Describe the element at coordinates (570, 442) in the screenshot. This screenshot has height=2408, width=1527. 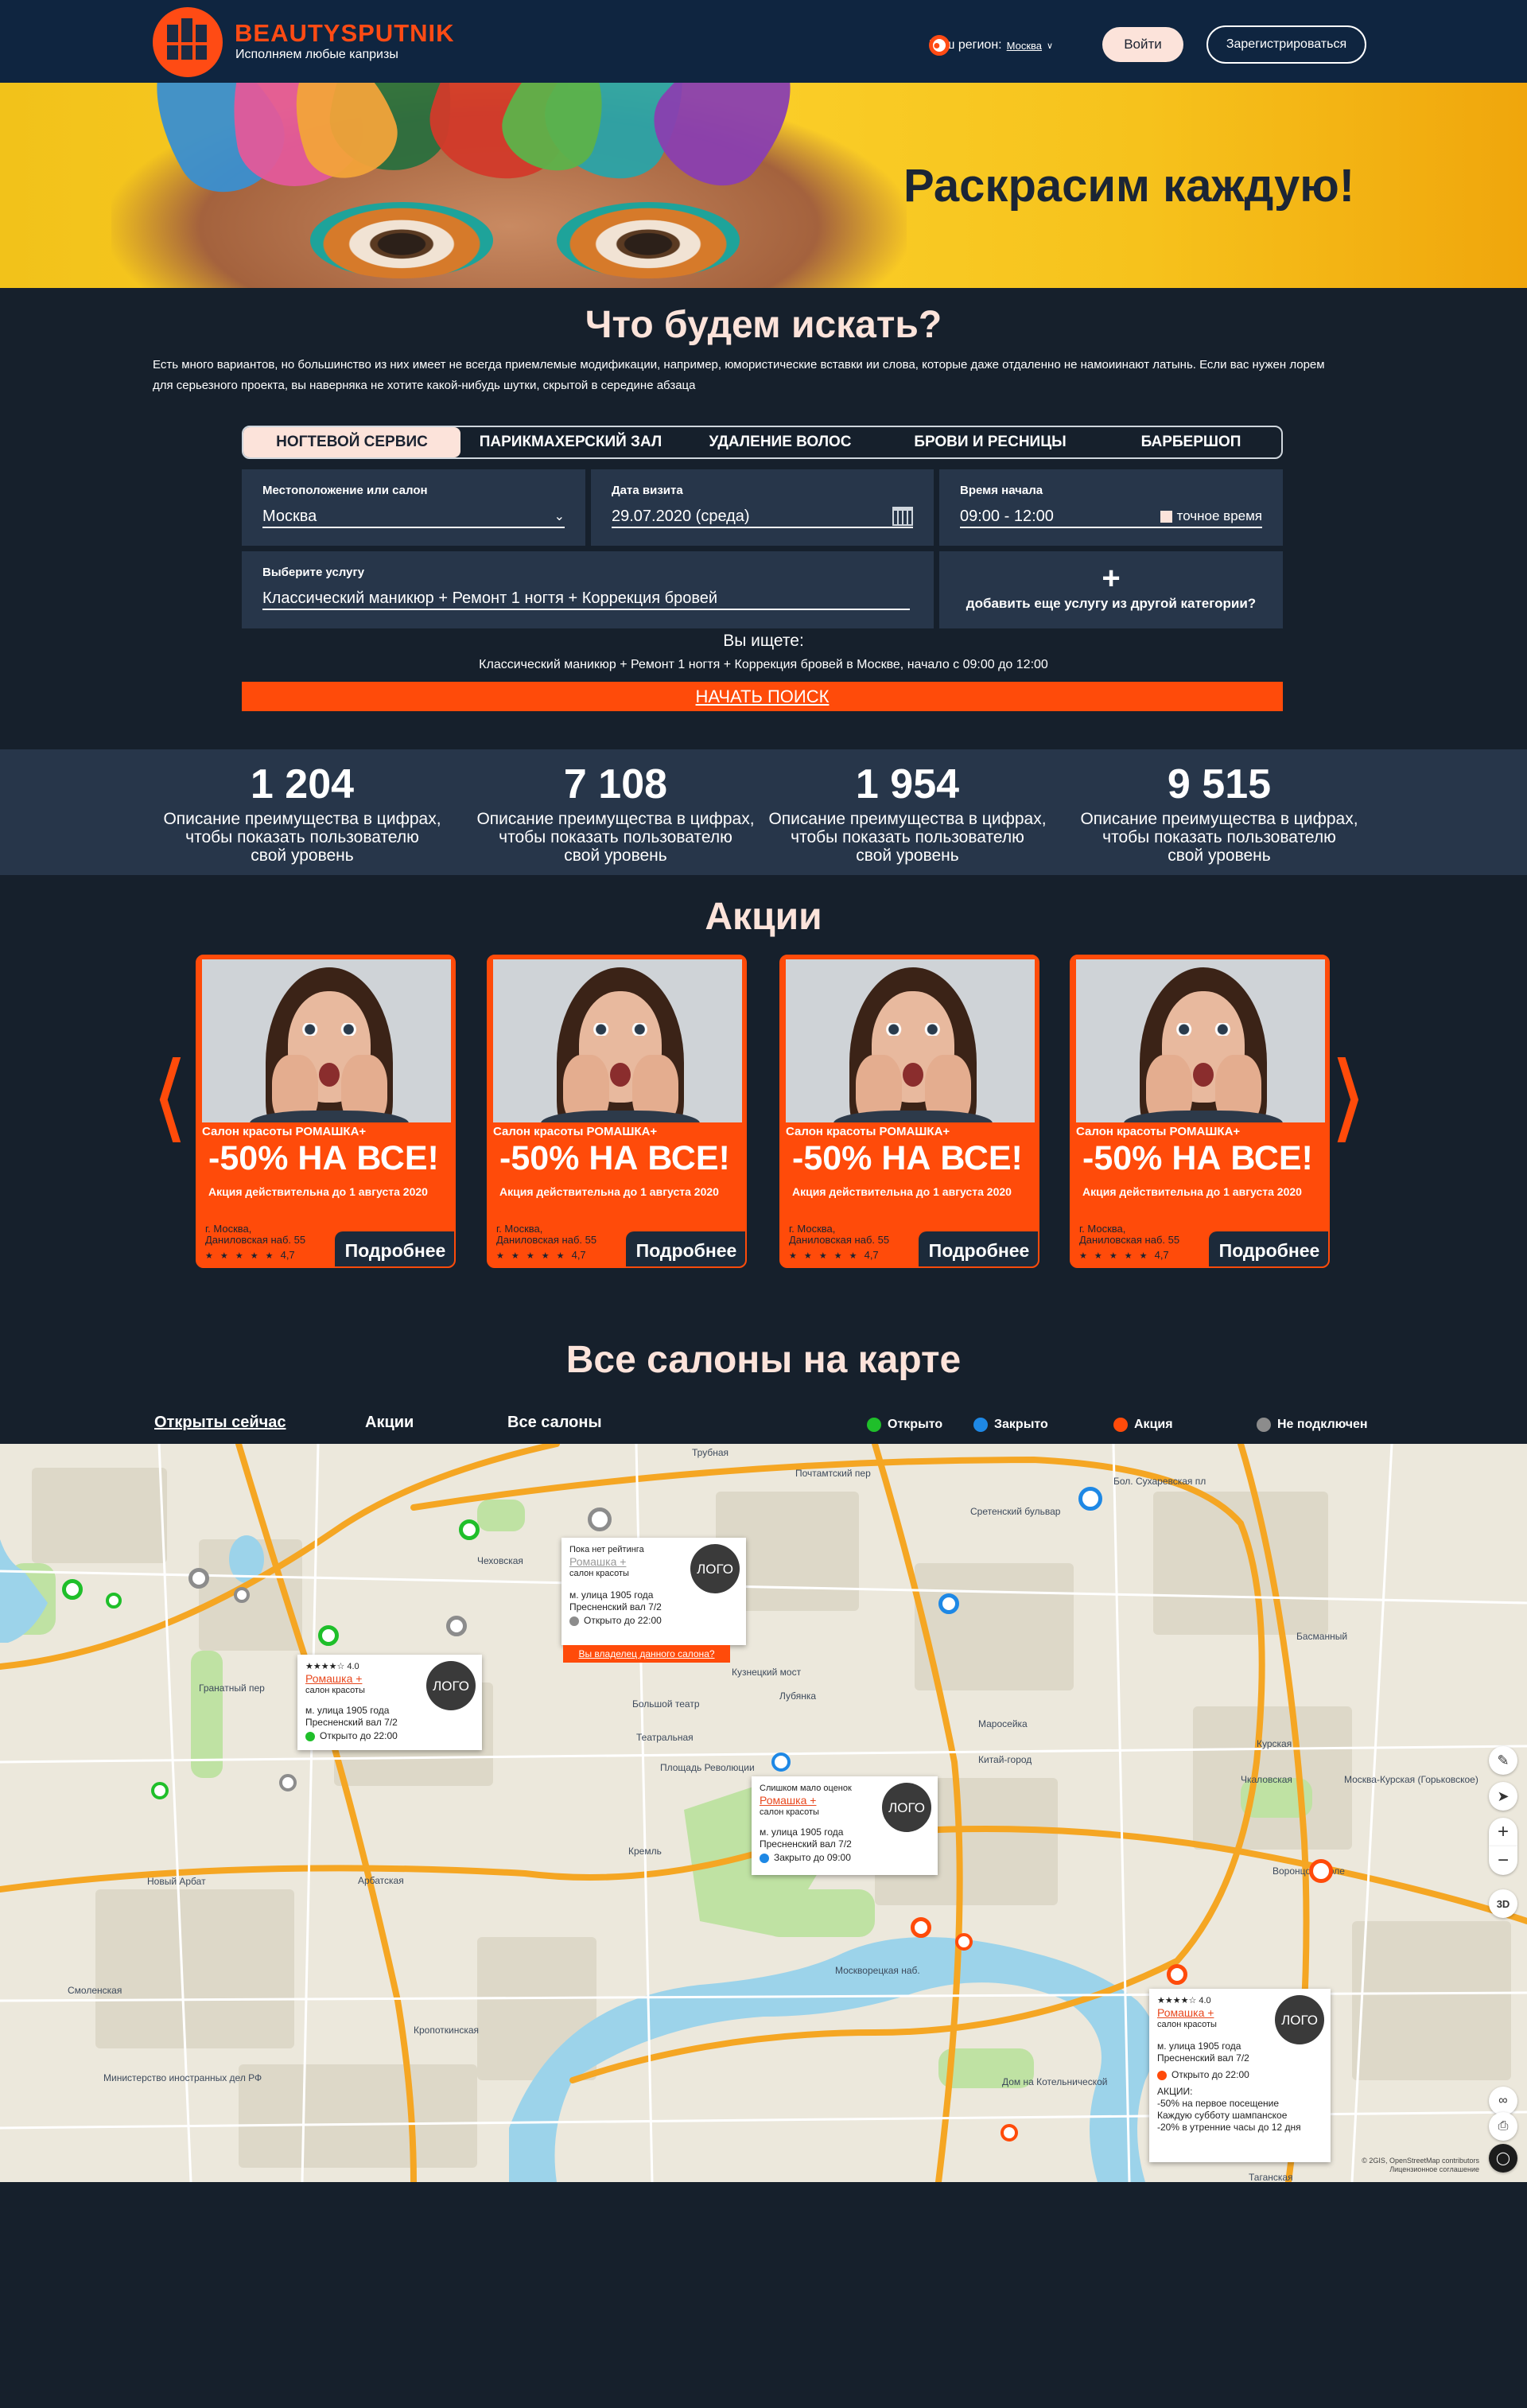
I see `tab-hair-salon: ПАРИКМАХЕРСКИЙ ЗАЛ` at that location.